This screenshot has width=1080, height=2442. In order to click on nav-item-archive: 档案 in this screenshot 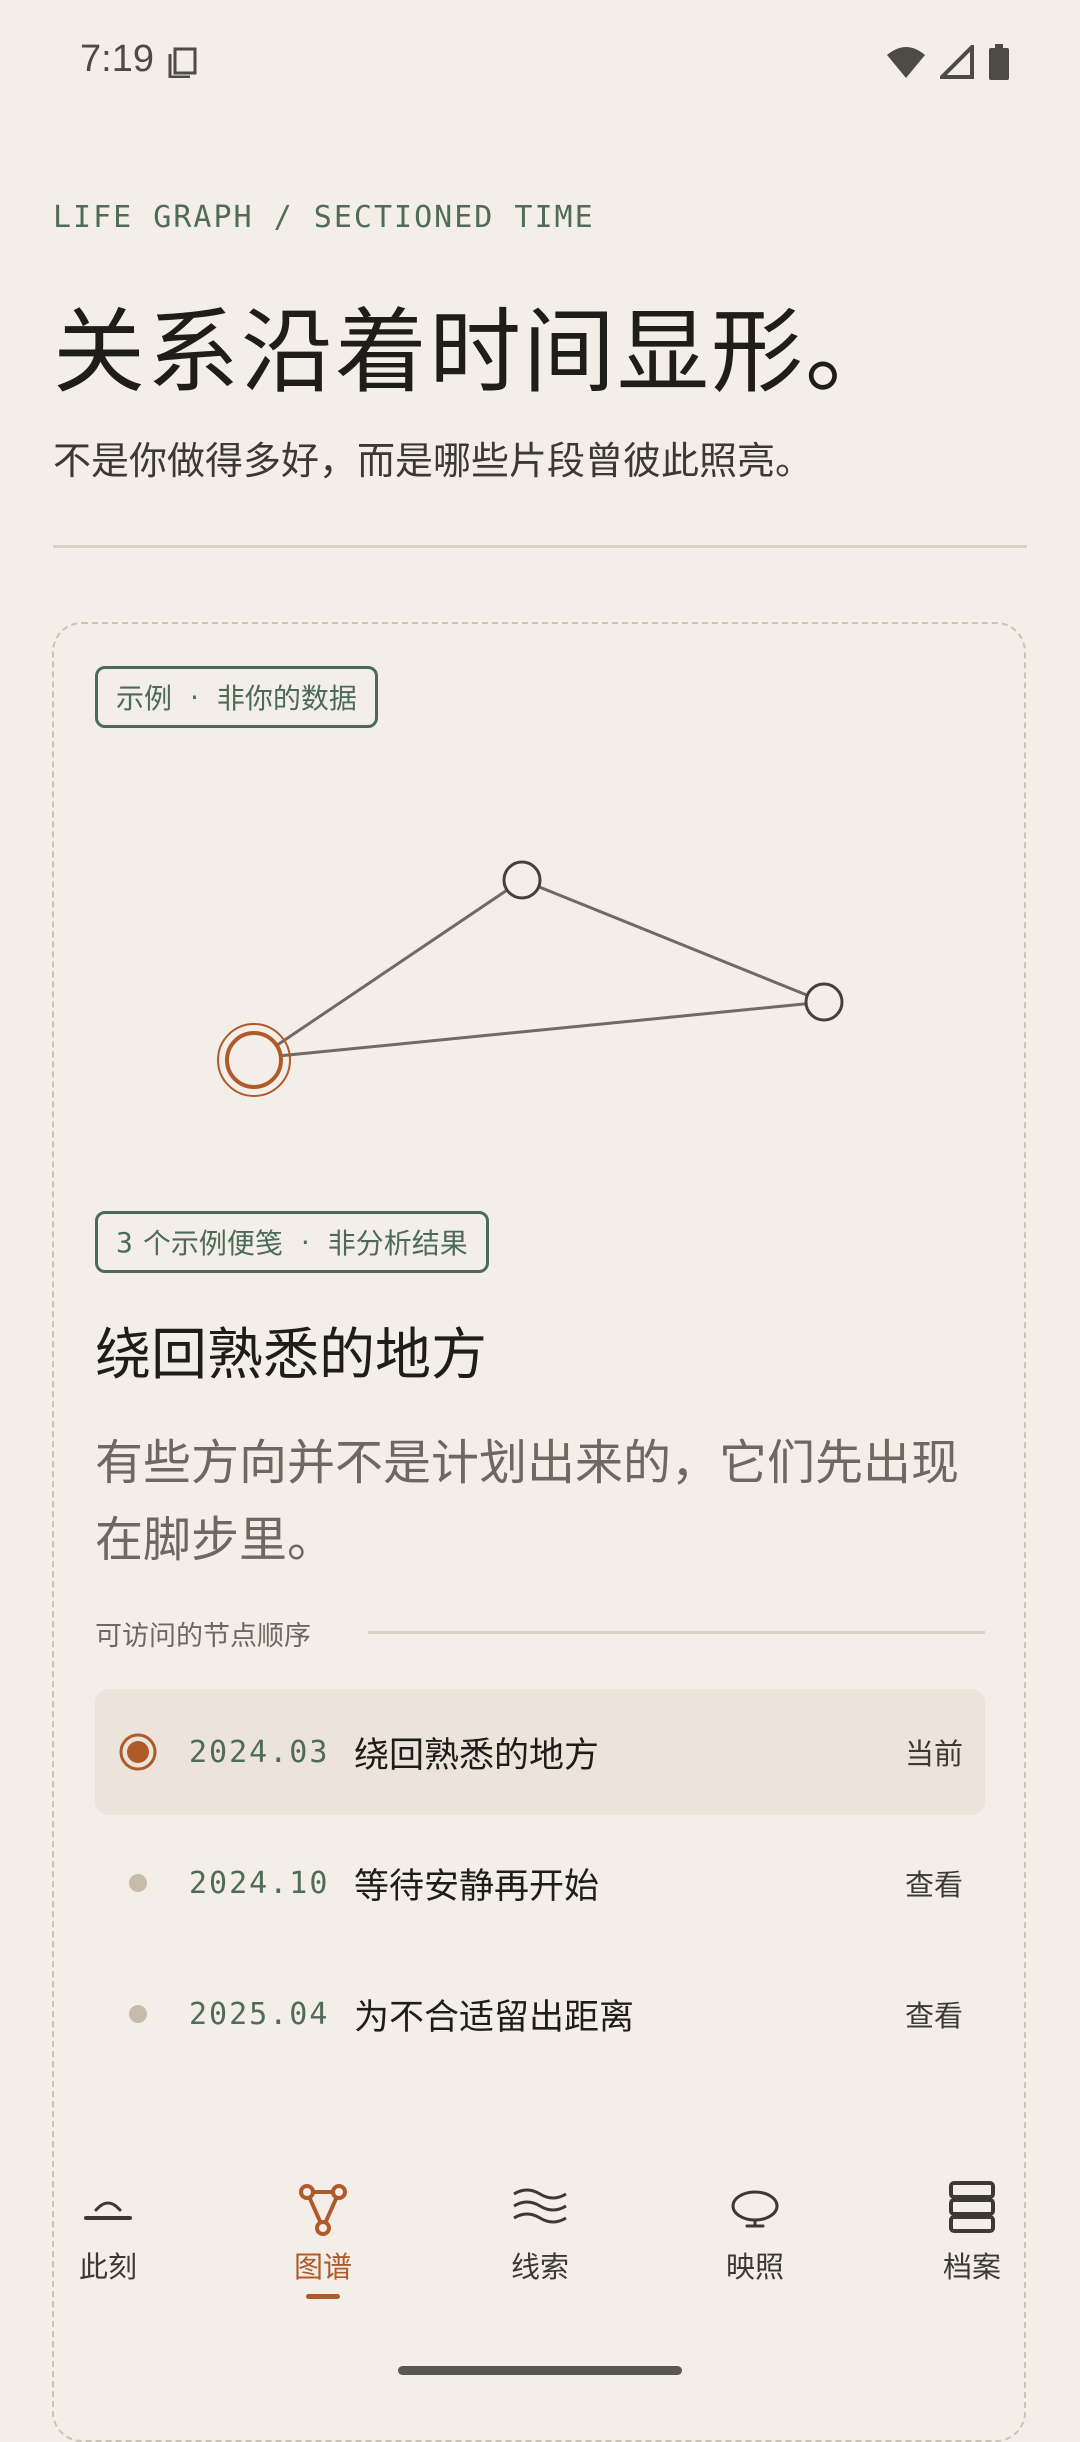, I will do `click(972, 2233)`.